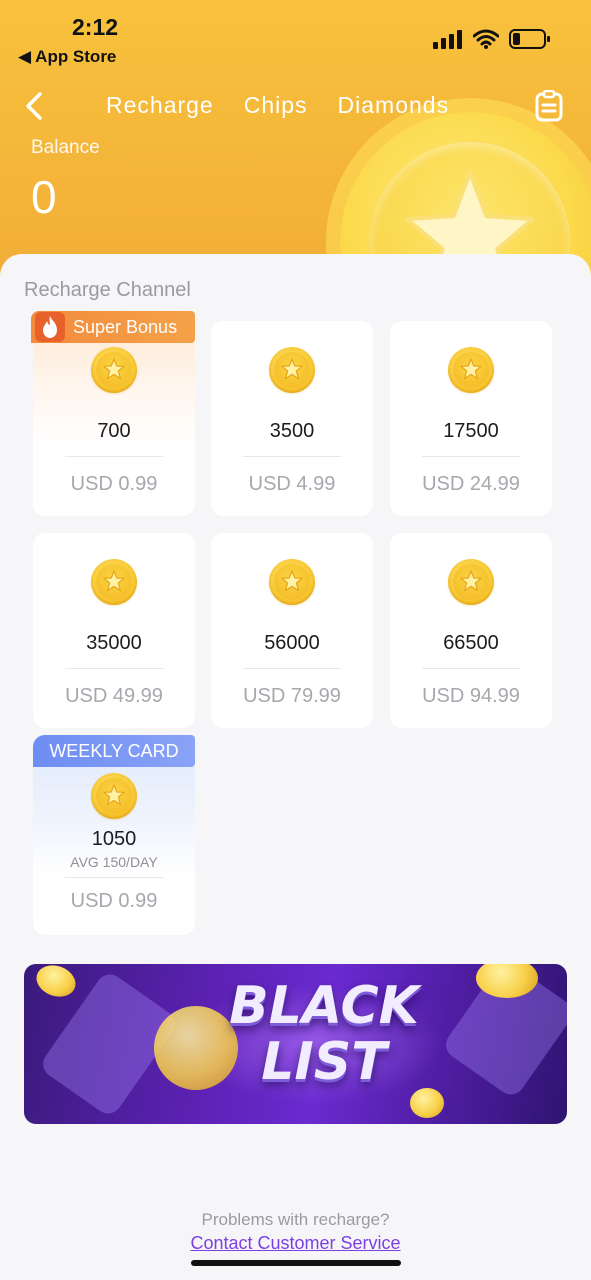  What do you see at coordinates (471, 643) in the screenshot?
I see `package-amount: 66500` at bounding box center [471, 643].